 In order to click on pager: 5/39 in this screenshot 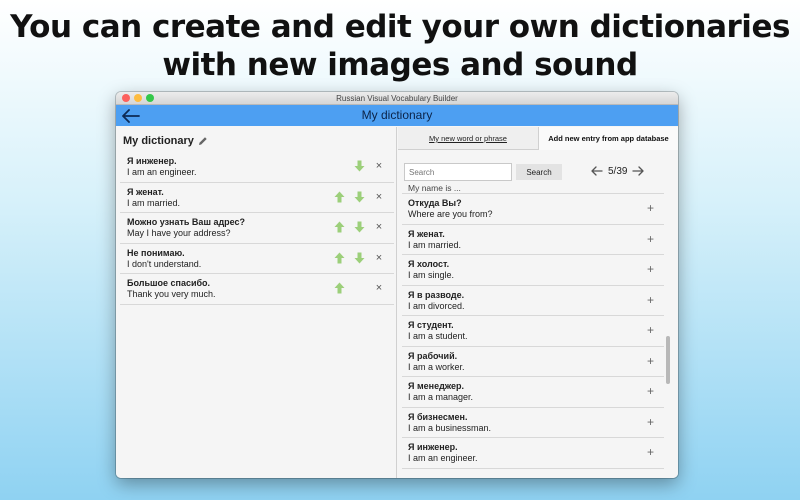, I will do `click(617, 171)`.